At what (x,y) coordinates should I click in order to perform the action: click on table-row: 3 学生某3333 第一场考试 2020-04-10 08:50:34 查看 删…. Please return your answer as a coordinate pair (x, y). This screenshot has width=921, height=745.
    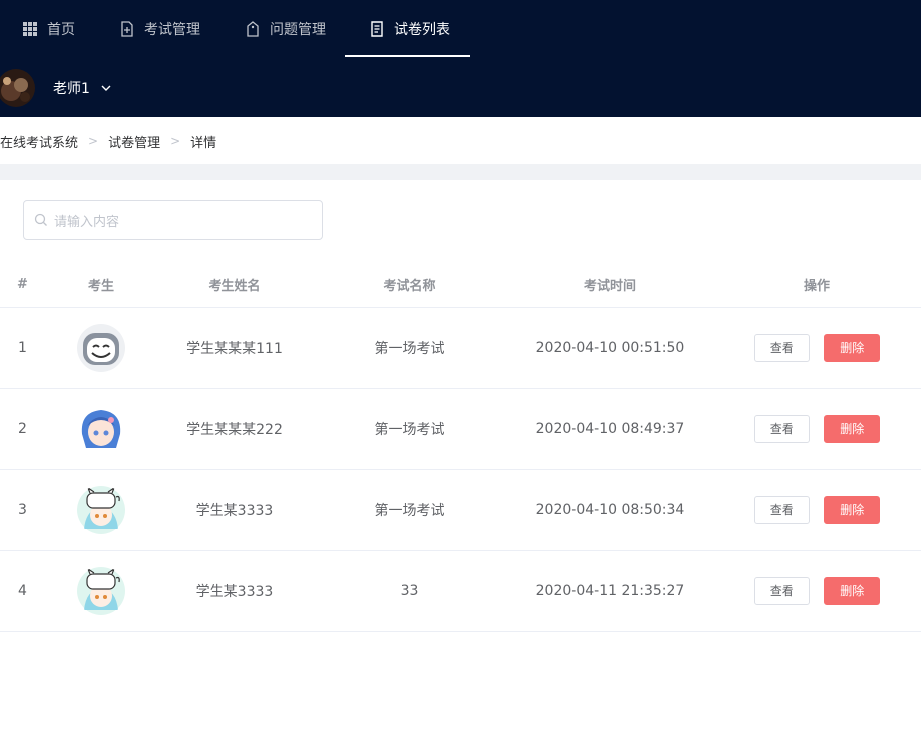
    Looking at the image, I should click on (460, 510).